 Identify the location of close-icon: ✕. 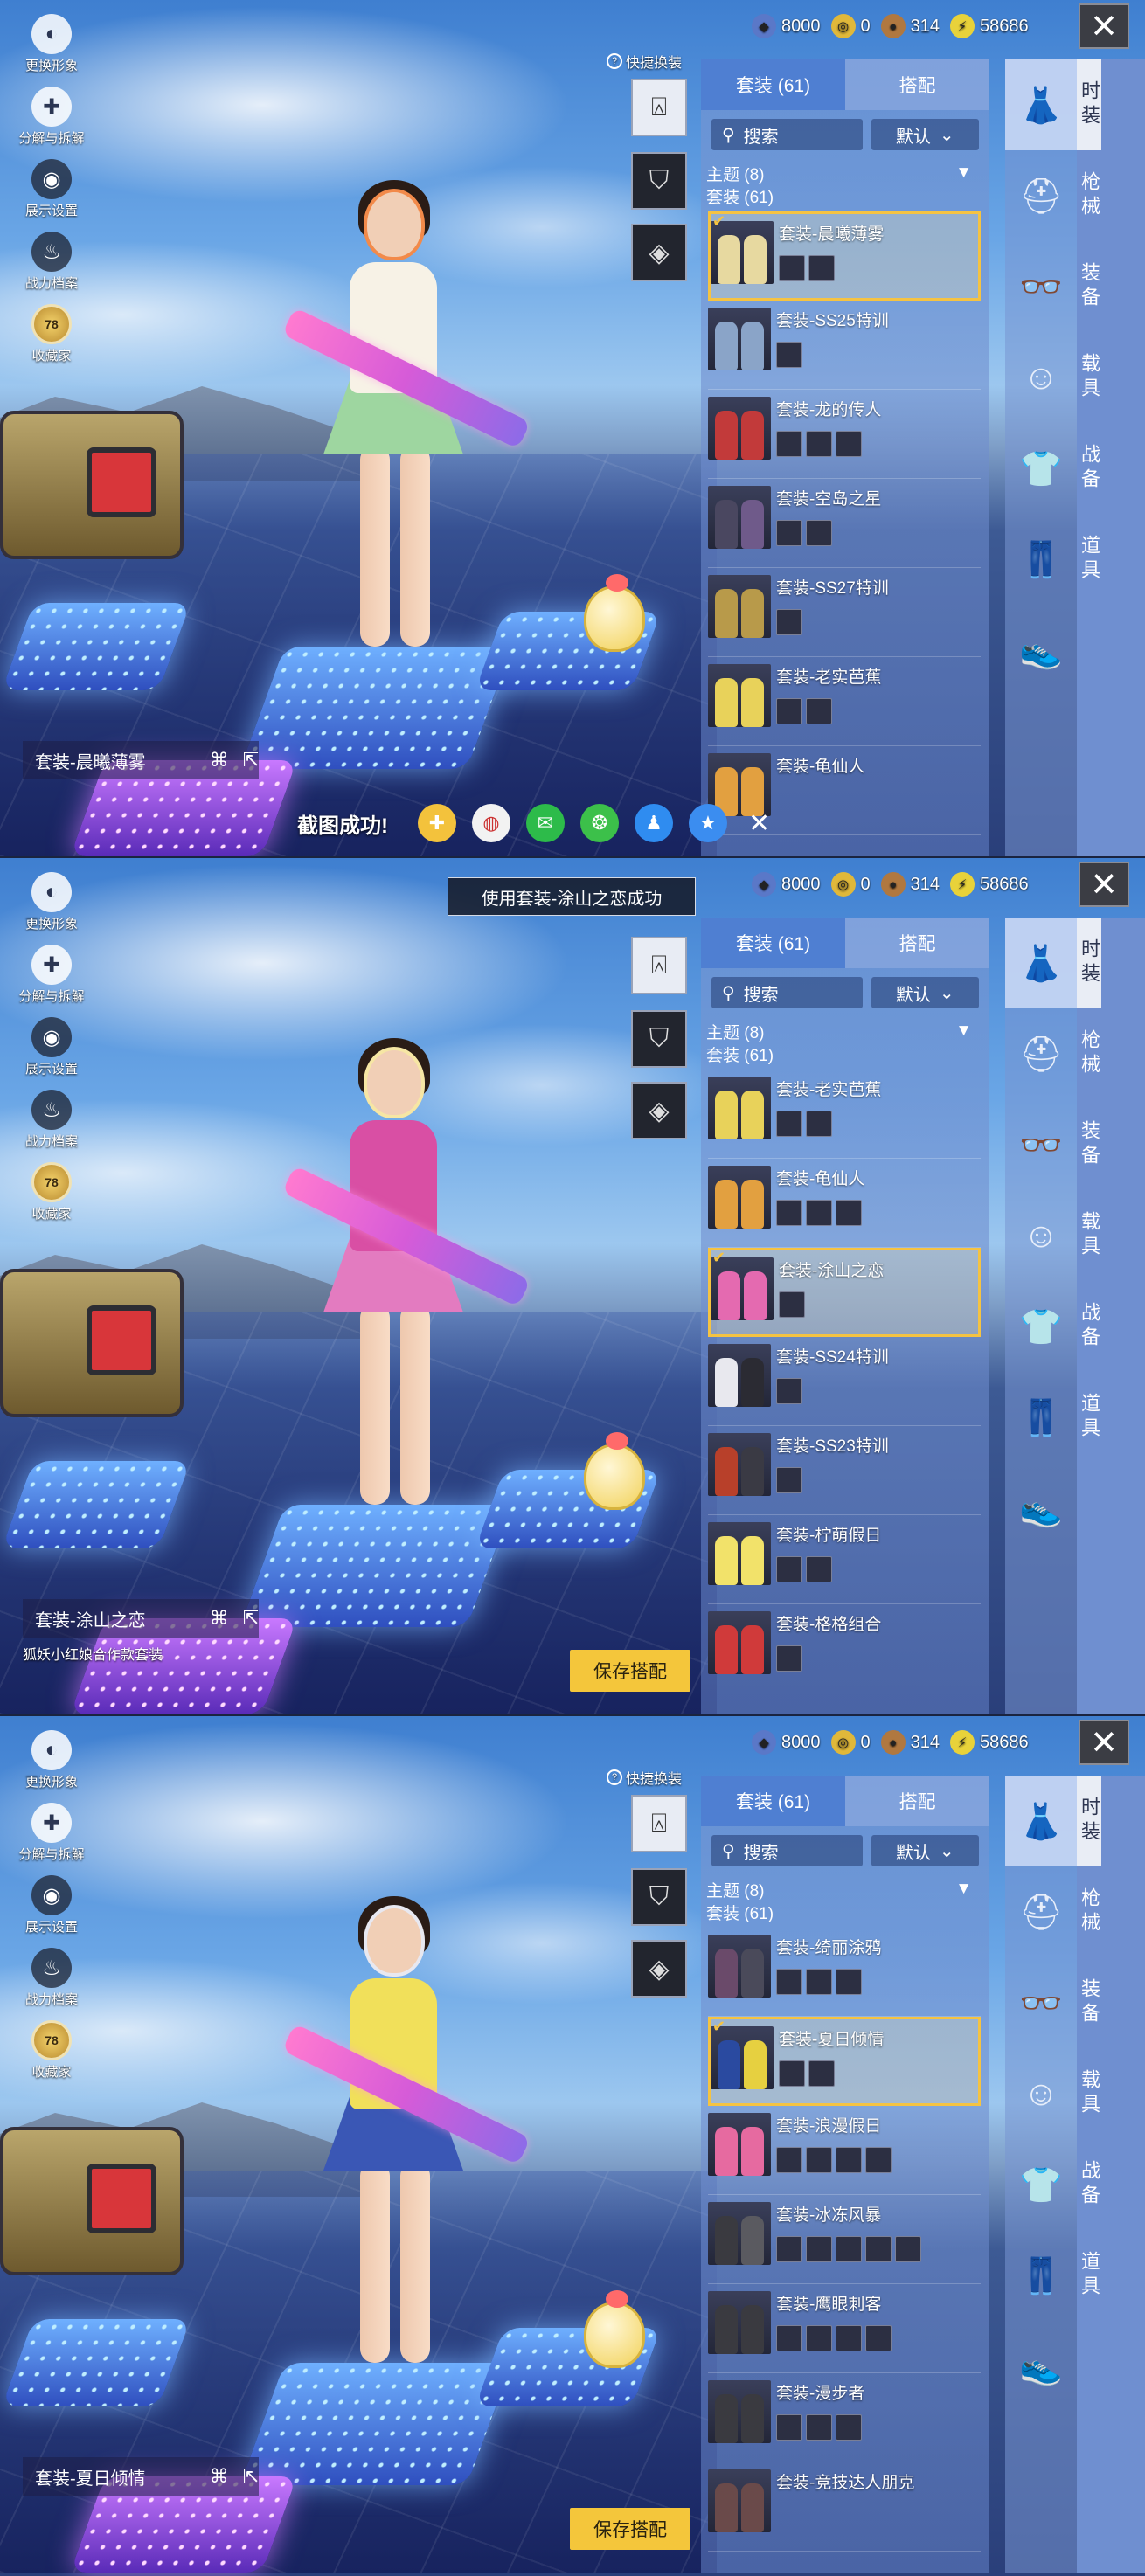
(759, 823).